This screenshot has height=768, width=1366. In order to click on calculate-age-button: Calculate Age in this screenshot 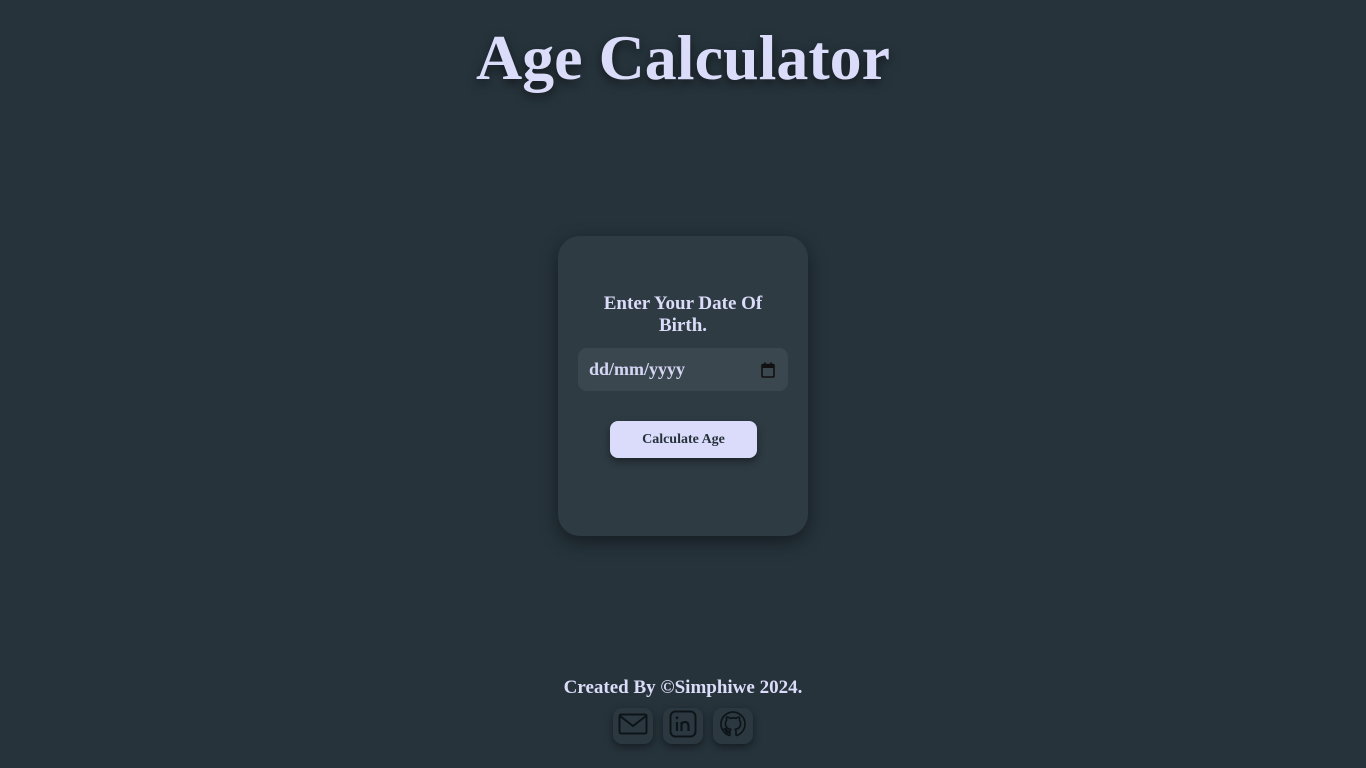, I will do `click(683, 439)`.